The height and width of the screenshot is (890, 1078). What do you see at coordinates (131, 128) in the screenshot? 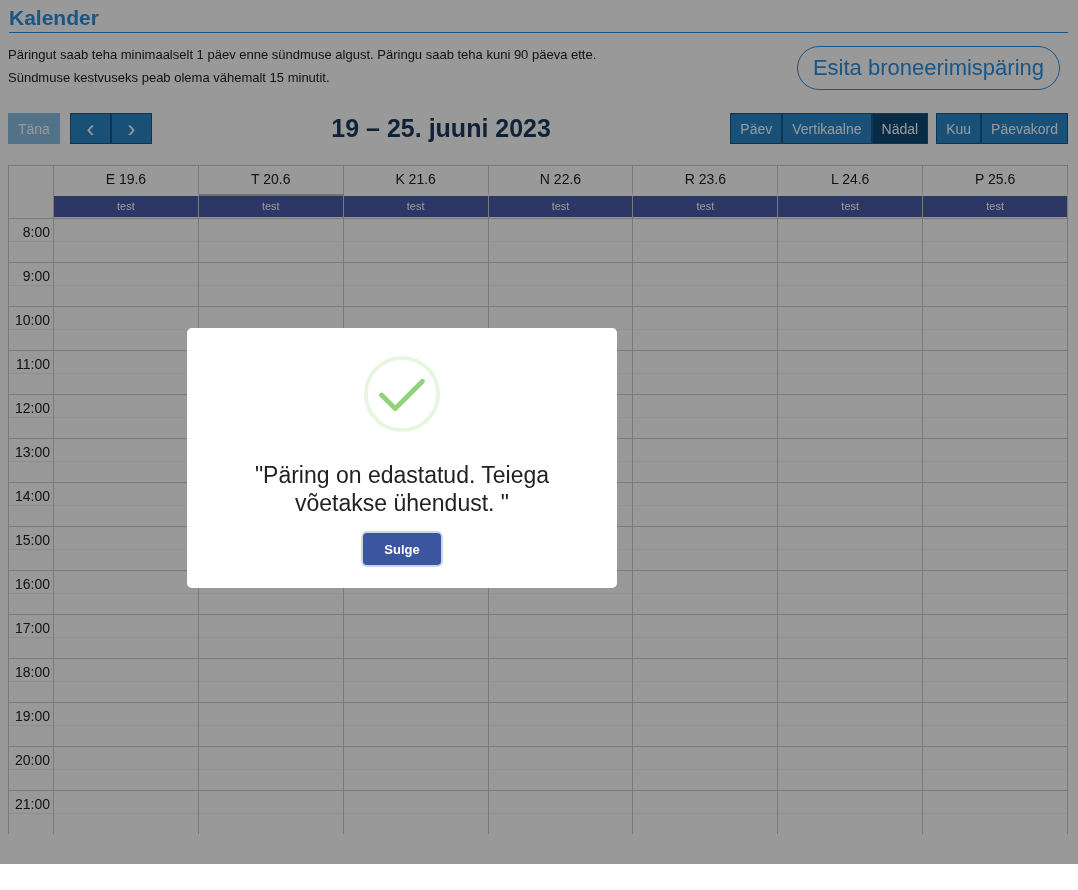
I see `next-button: ›` at bounding box center [131, 128].